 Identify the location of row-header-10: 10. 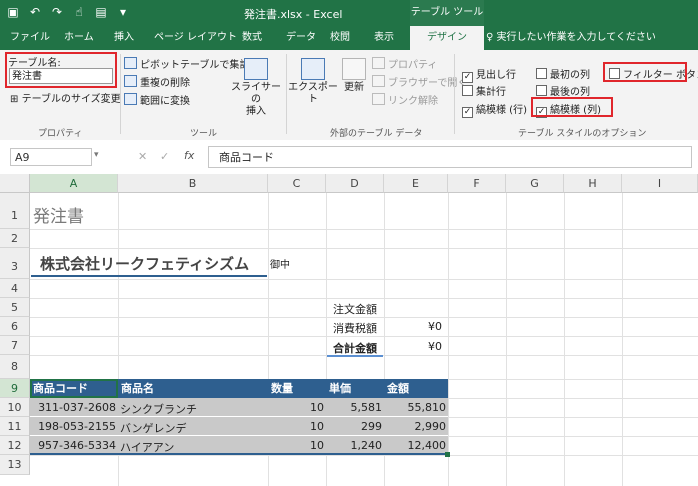
(15, 407).